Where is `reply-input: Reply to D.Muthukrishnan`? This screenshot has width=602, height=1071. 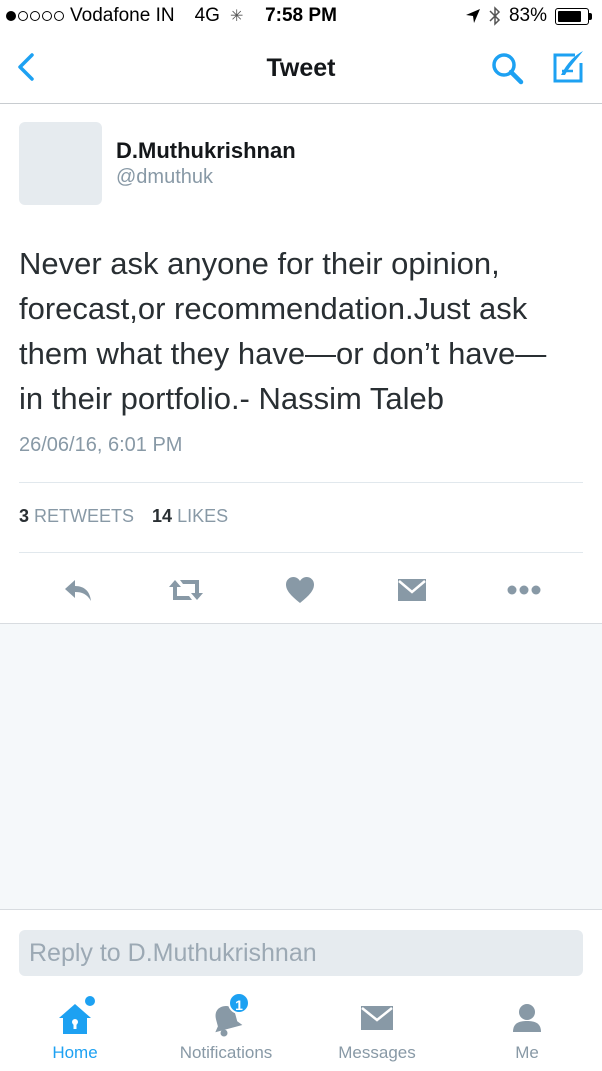 reply-input: Reply to D.Muthukrishnan is located at coordinates (301, 953).